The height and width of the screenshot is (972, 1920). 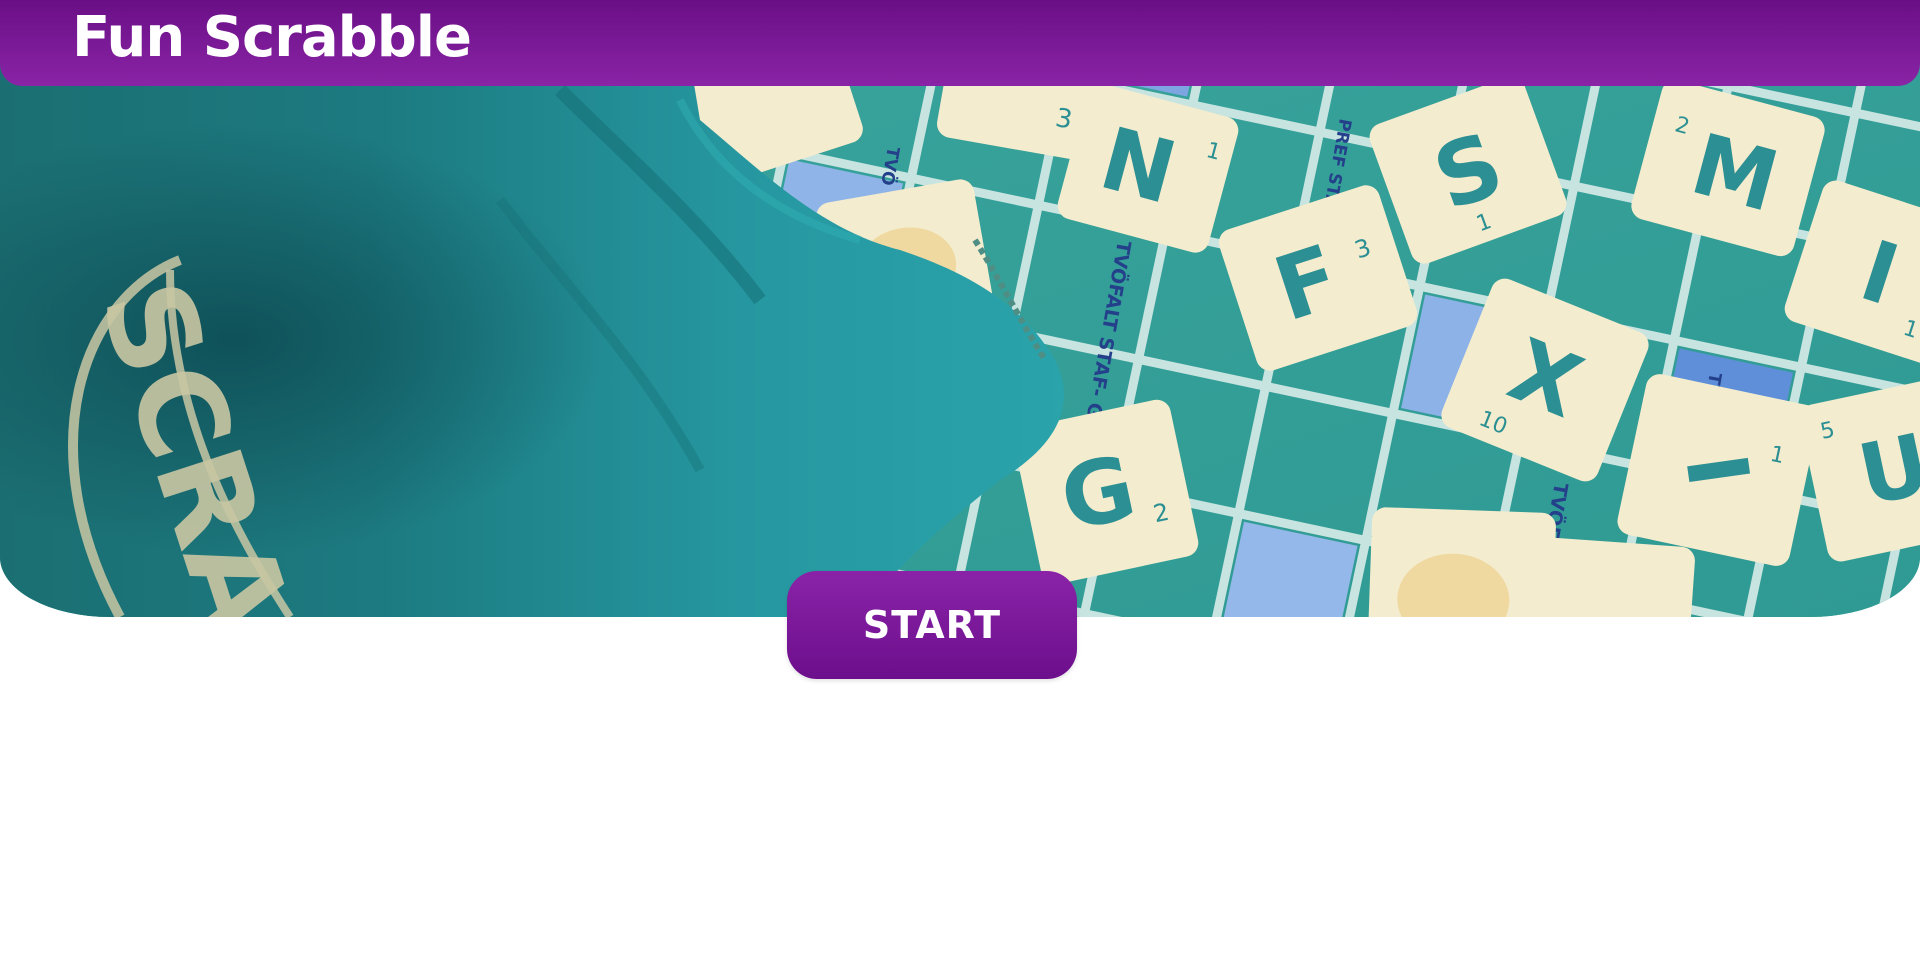 What do you see at coordinates (960, 43) in the screenshot?
I see `header-bar: Fun Scrabble` at bounding box center [960, 43].